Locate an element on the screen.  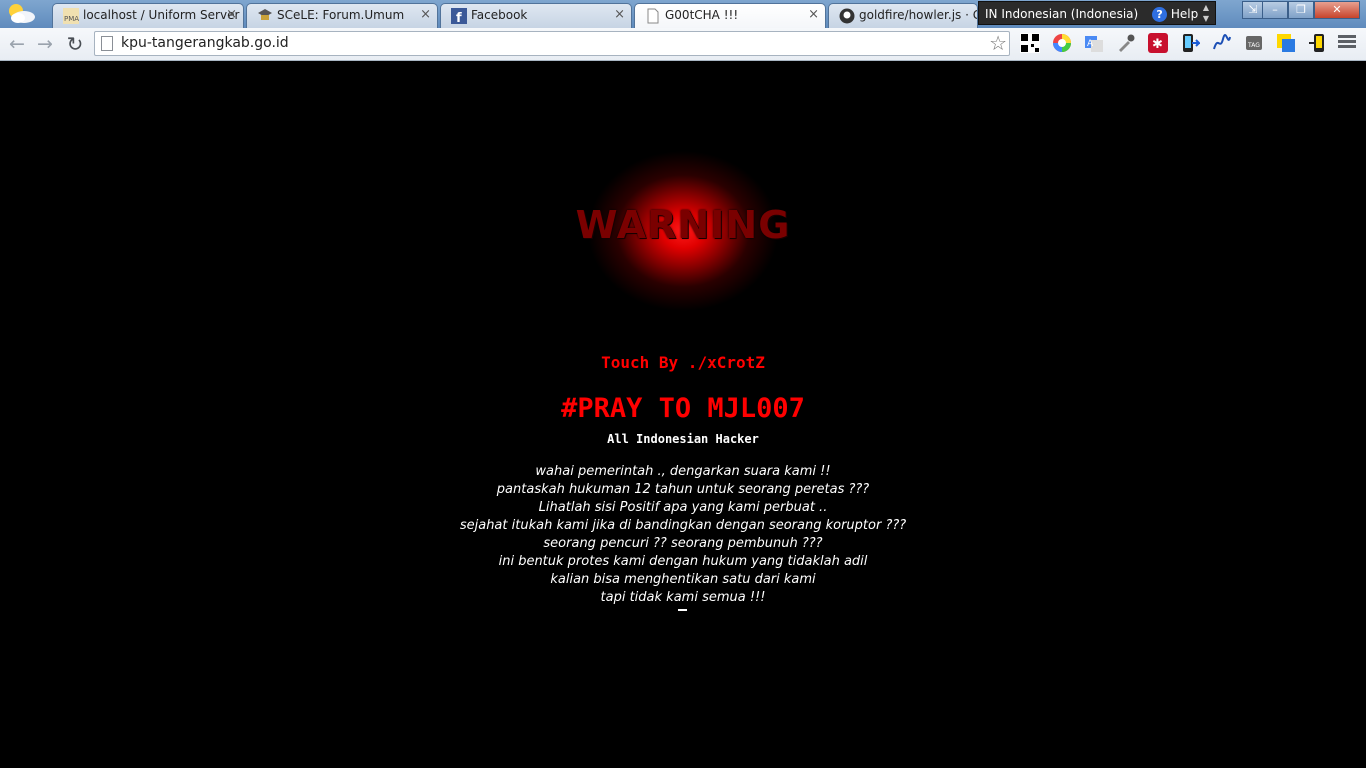
language-label: Indonesian (Indonesia) is located at coordinates (1070, 14).